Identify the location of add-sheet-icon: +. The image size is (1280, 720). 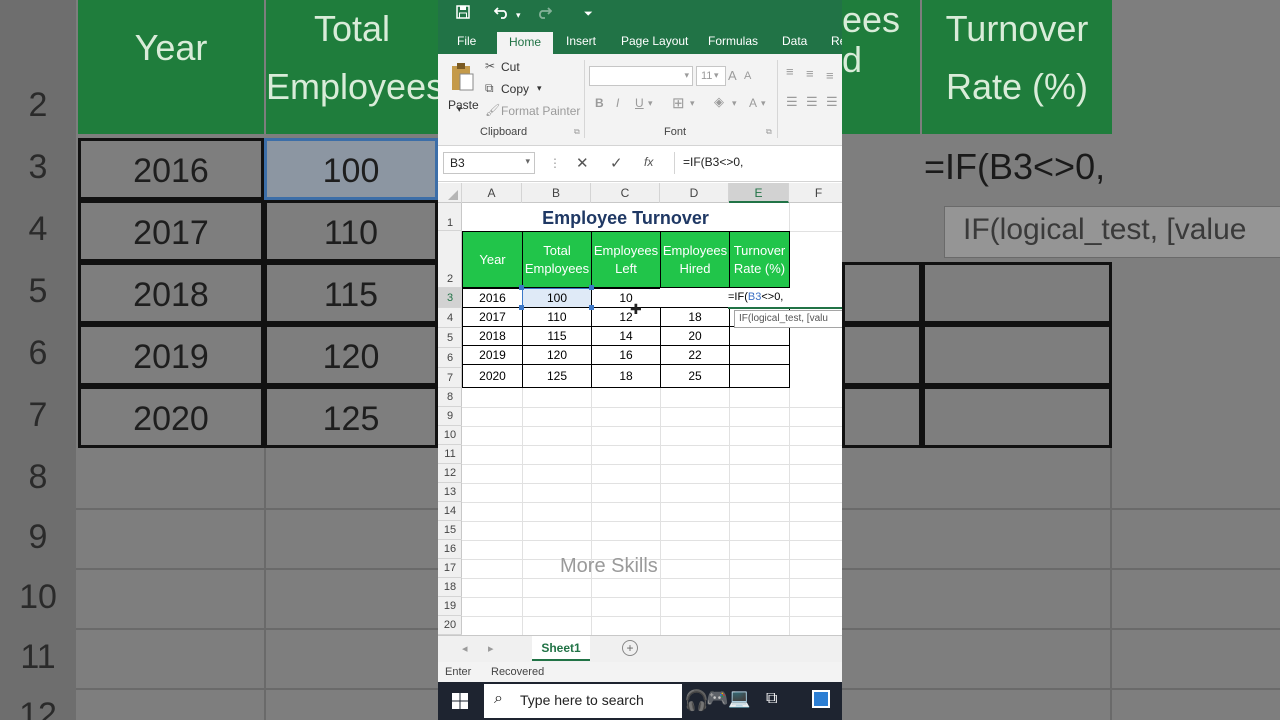
(630, 648).